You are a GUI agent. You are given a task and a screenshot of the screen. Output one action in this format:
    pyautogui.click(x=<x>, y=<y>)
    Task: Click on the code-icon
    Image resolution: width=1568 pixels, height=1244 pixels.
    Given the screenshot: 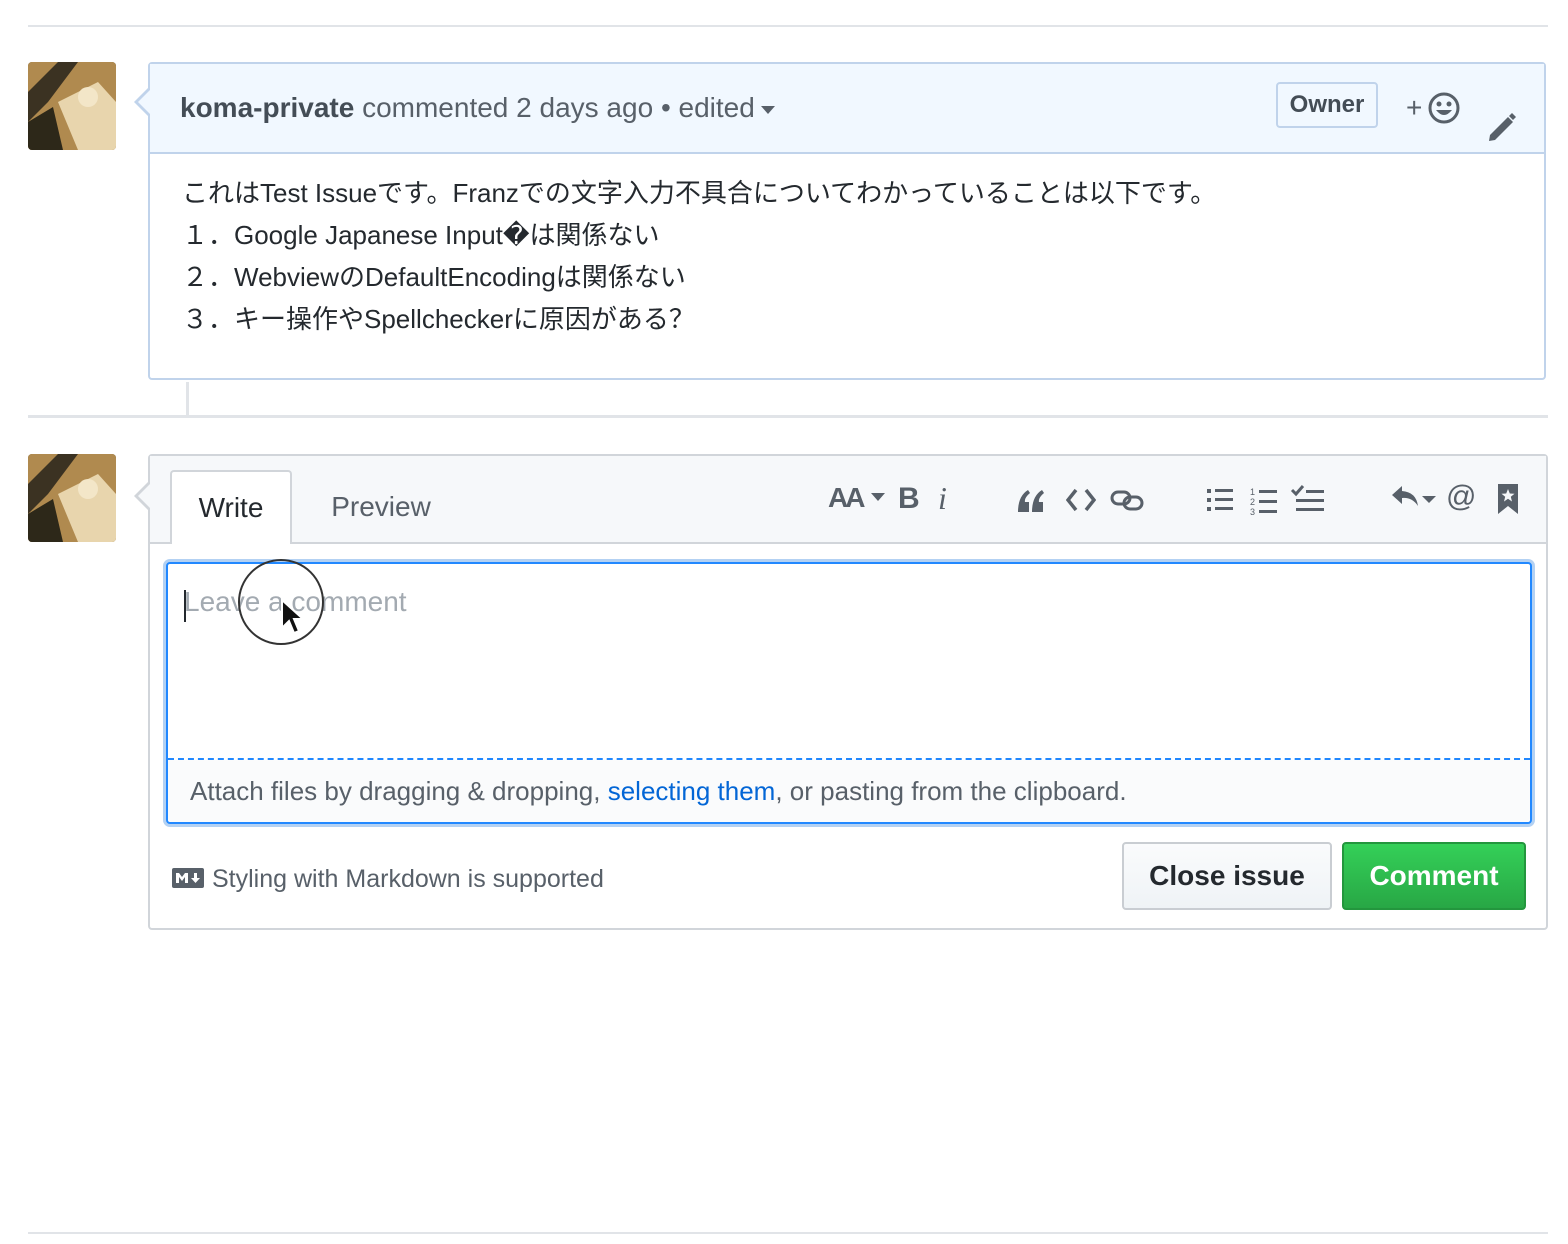 What is the action you would take?
    pyautogui.click(x=1081, y=500)
    